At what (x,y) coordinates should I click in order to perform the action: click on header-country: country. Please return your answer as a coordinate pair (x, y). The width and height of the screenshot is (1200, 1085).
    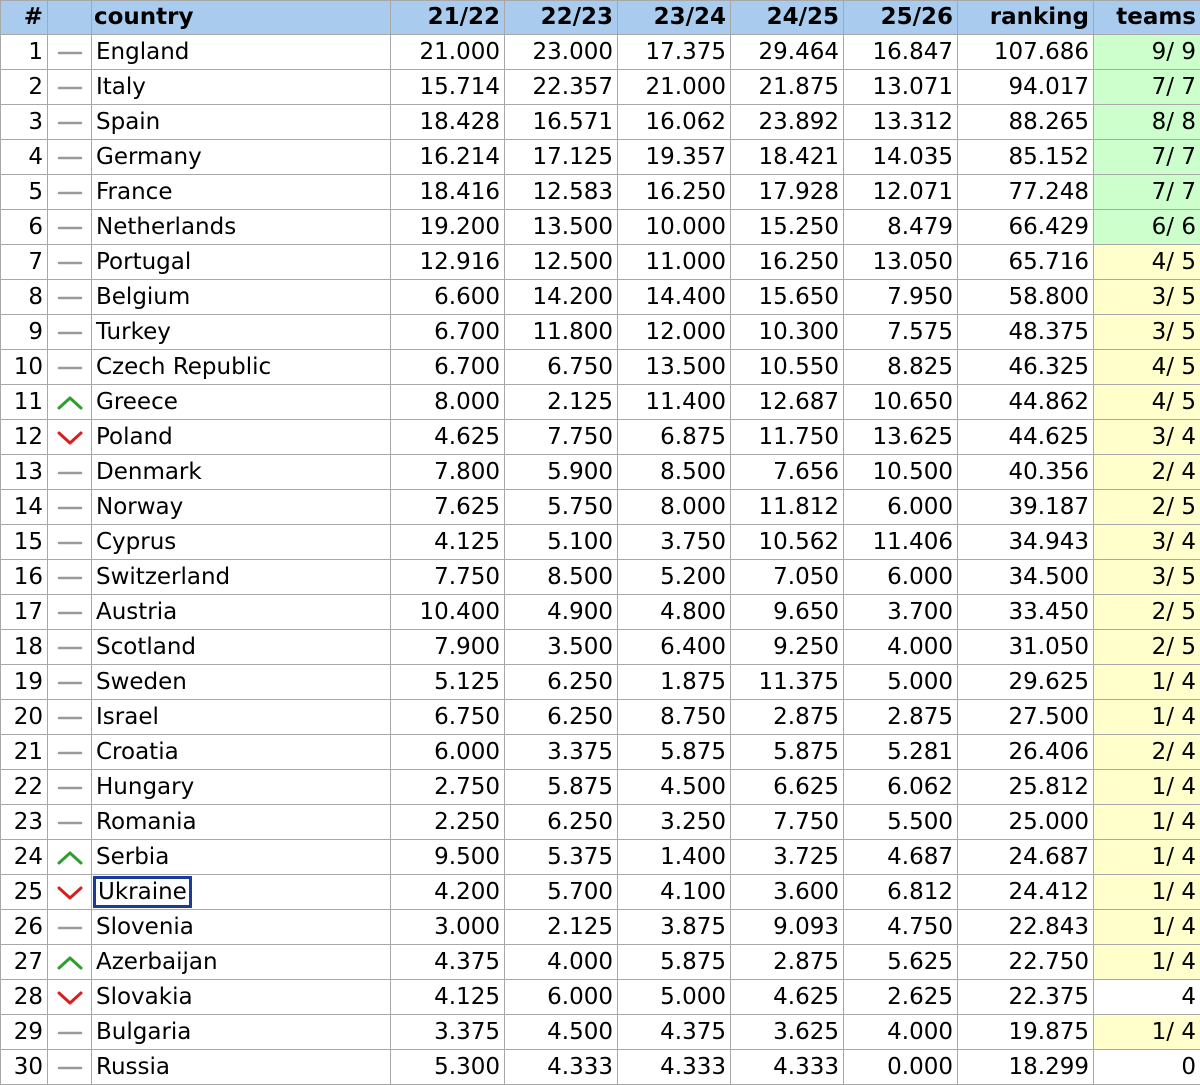
    Looking at the image, I should click on (241, 18).